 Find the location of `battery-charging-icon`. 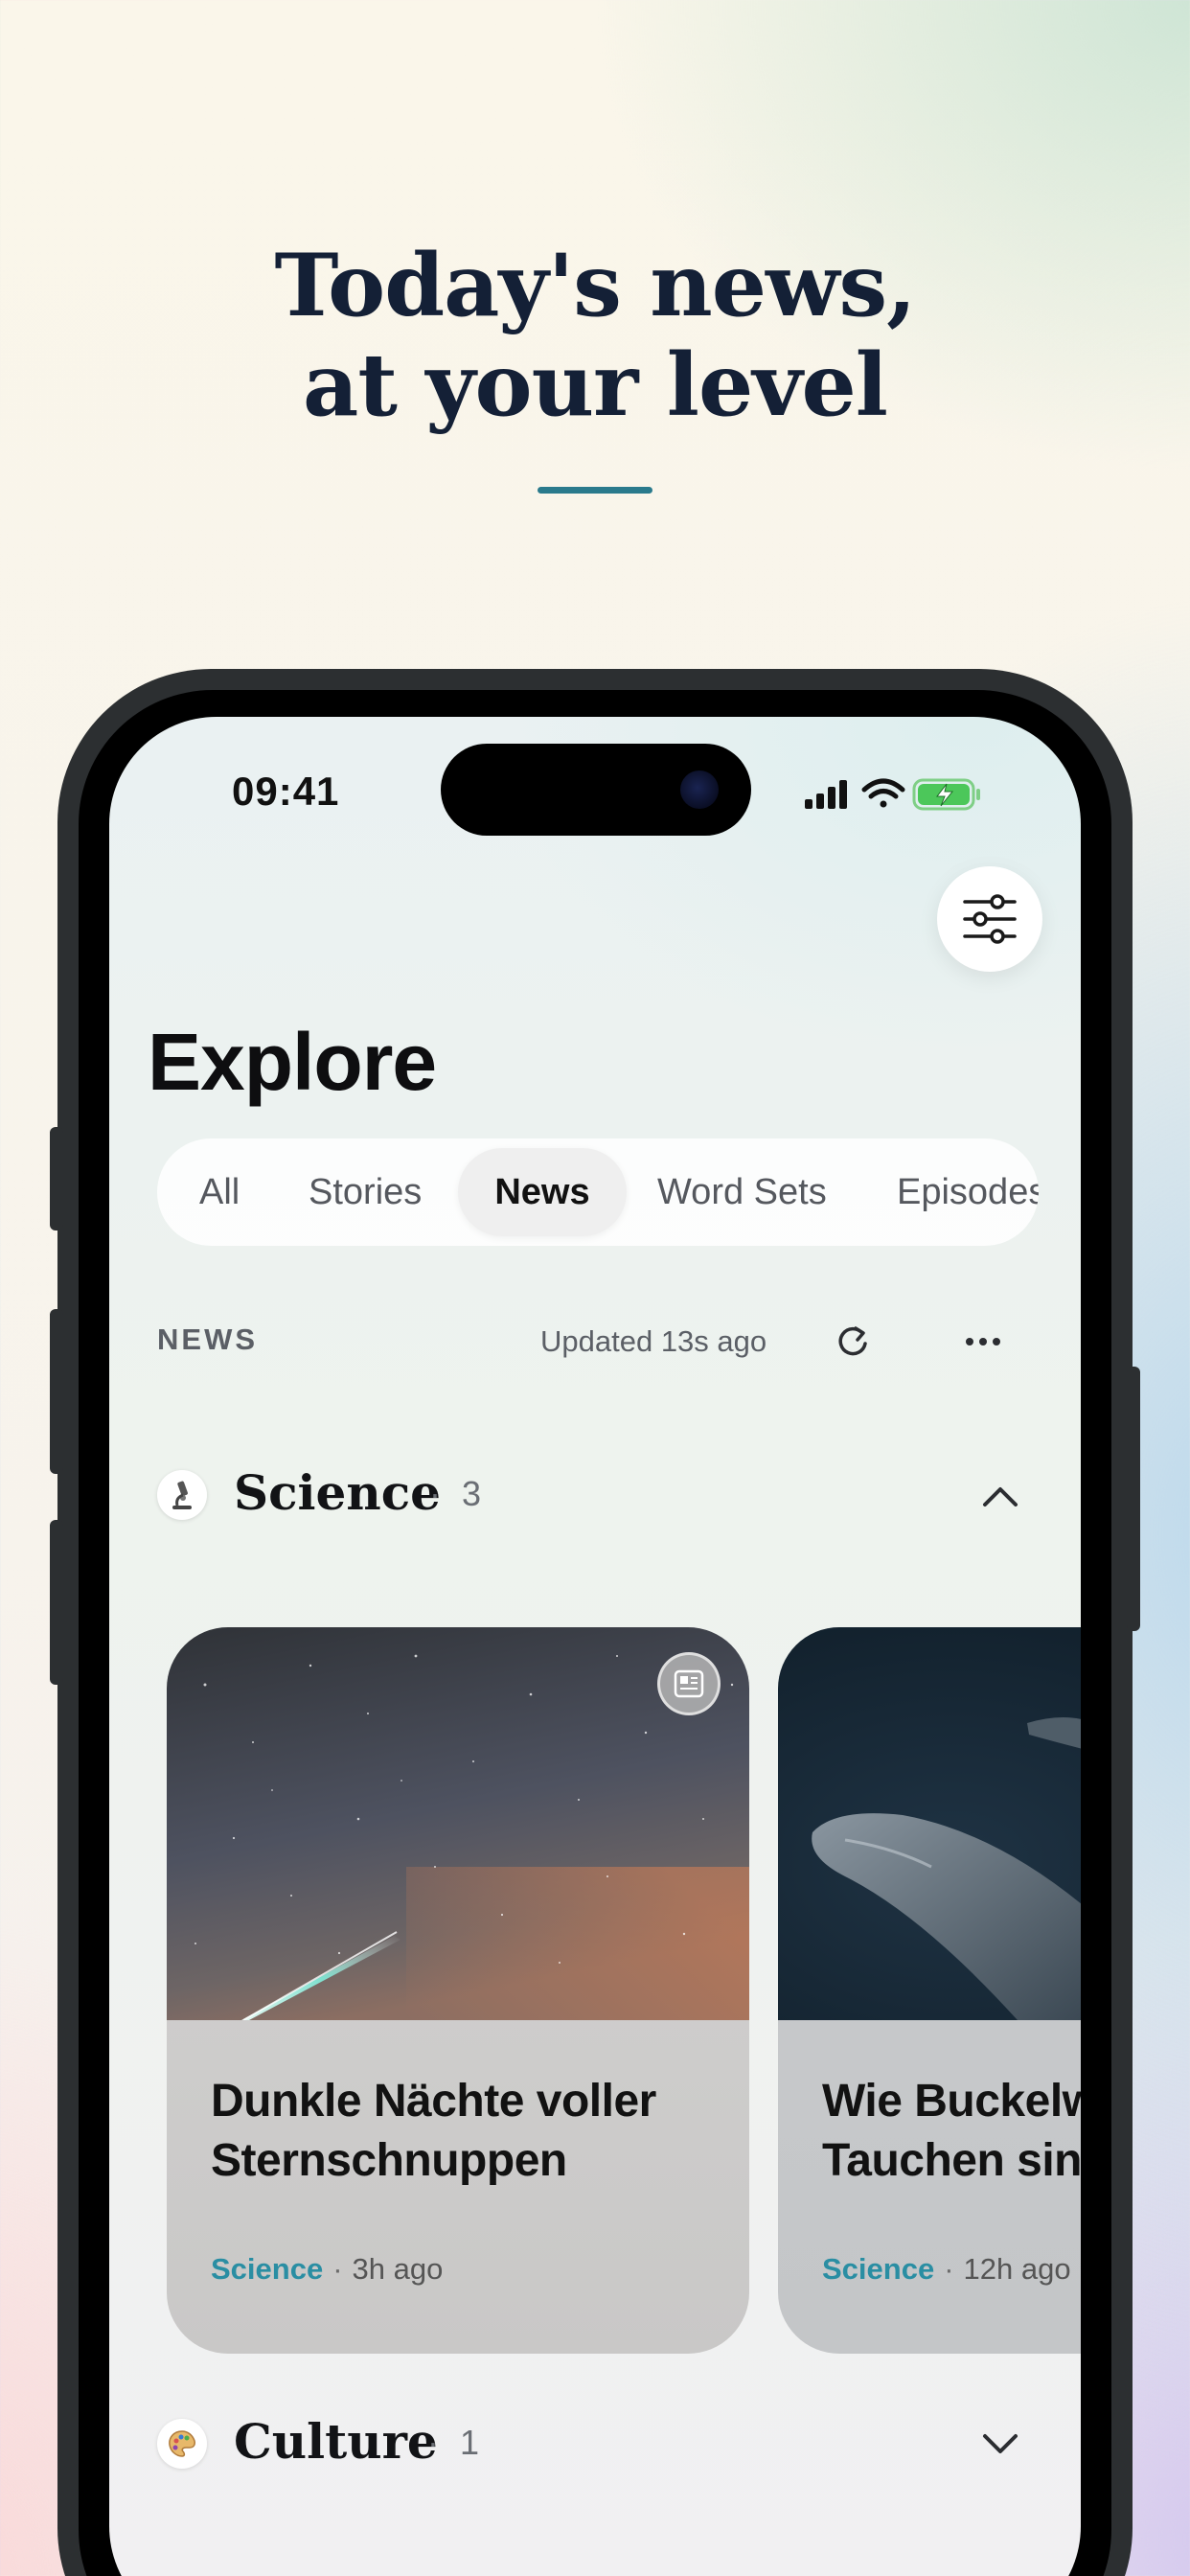

battery-charging-icon is located at coordinates (946, 794).